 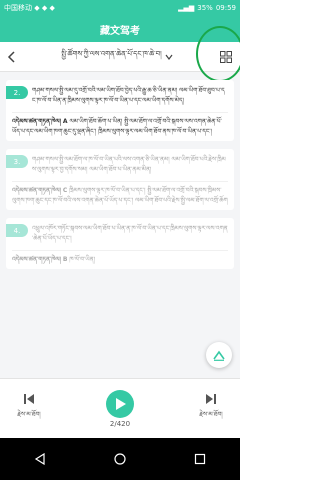 I want to click on answer-value: C, so click(x=65, y=190).